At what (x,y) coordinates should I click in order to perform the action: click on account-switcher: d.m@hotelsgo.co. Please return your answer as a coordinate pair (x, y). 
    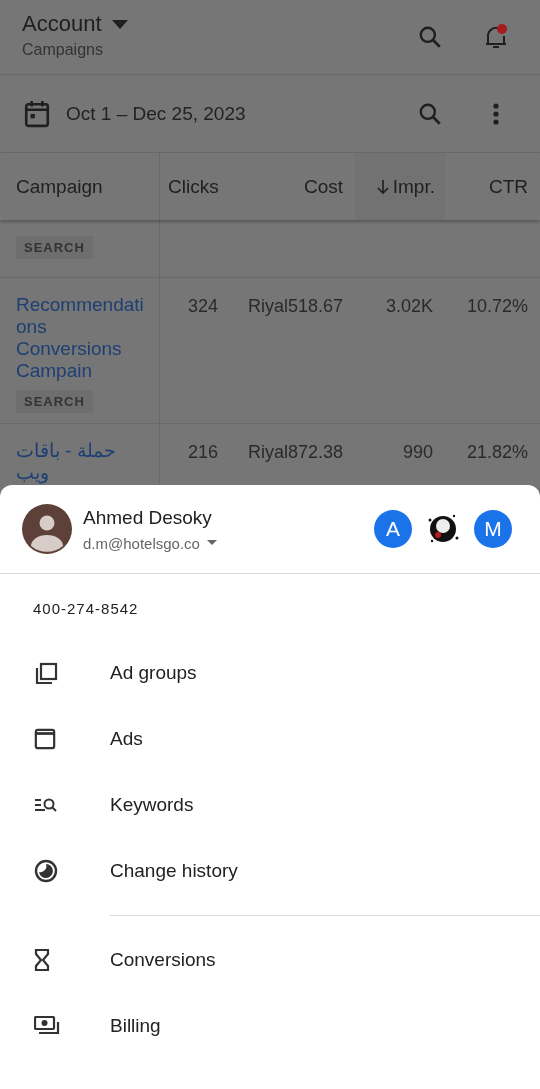
    Looking at the image, I should click on (150, 543).